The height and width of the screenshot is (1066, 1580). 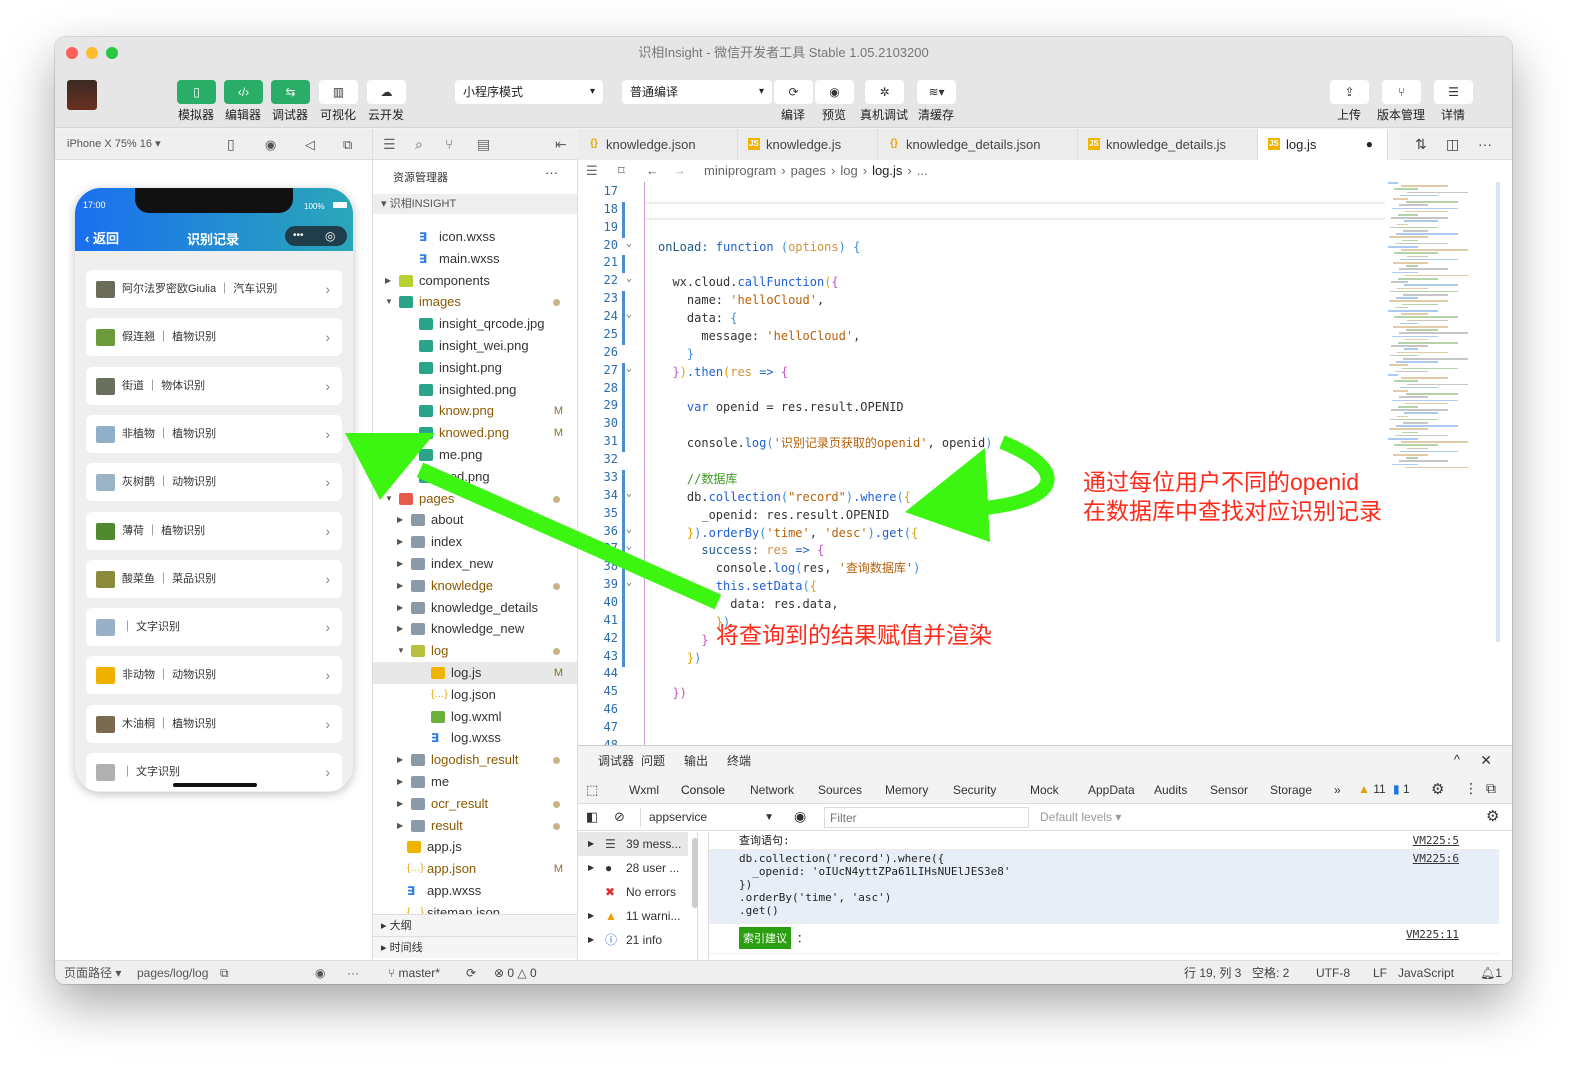 I want to click on page-path-select: 页面路径 ▾, so click(x=92, y=972).